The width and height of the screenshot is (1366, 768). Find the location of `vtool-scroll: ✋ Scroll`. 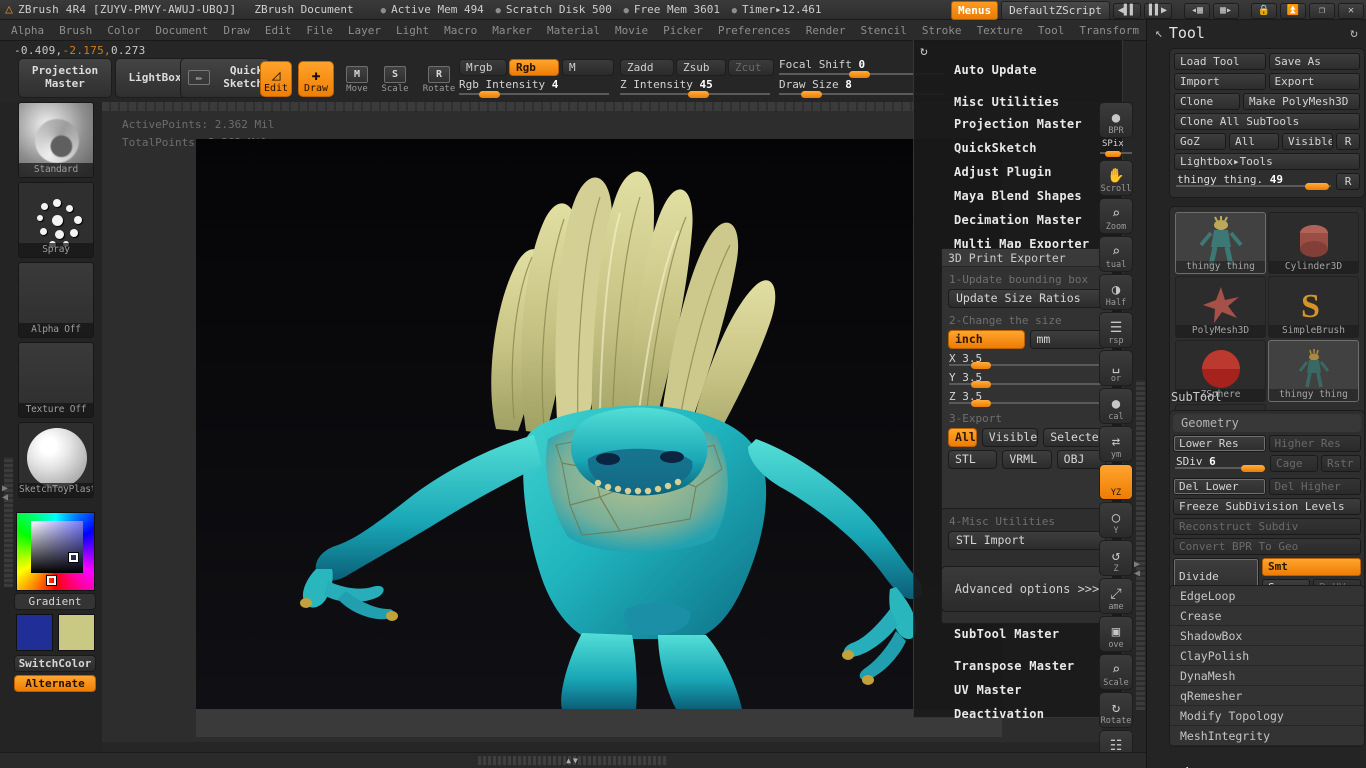

vtool-scroll: ✋ Scroll is located at coordinates (1116, 178).